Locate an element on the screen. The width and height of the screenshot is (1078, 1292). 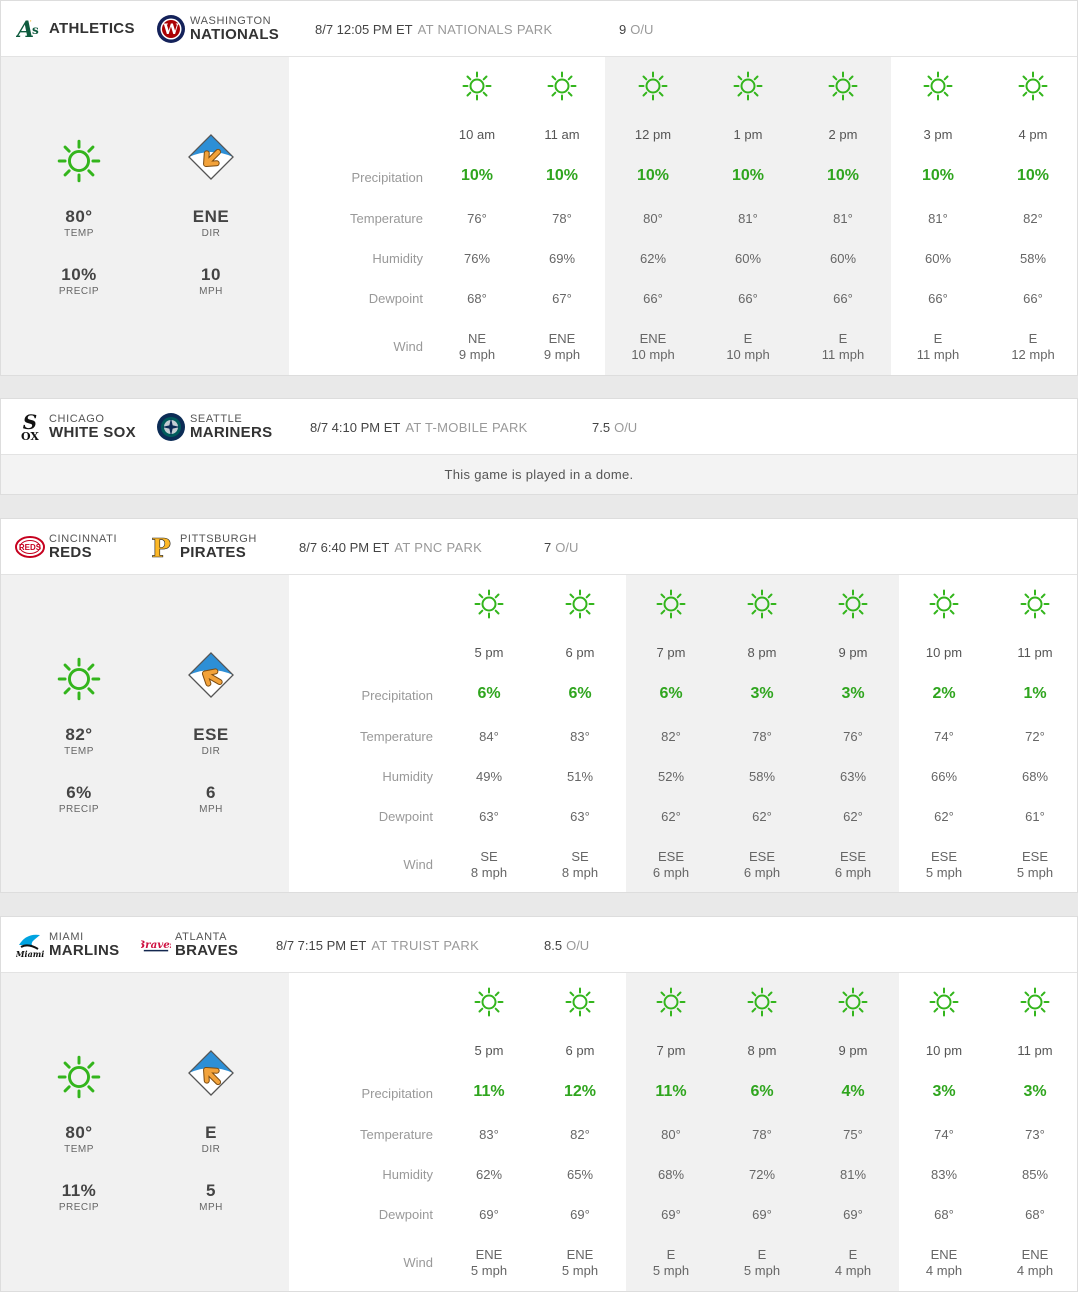
hour-column: 5 pm 6% 84° 49% 63° SE 8 mph is located at coordinates (489, 733).